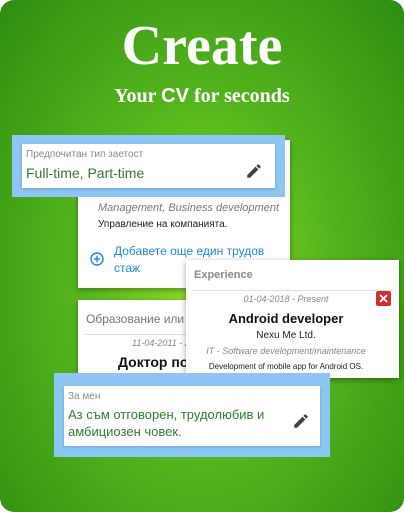  I want to click on add-work-experience-label-2: стаж, so click(127, 268).